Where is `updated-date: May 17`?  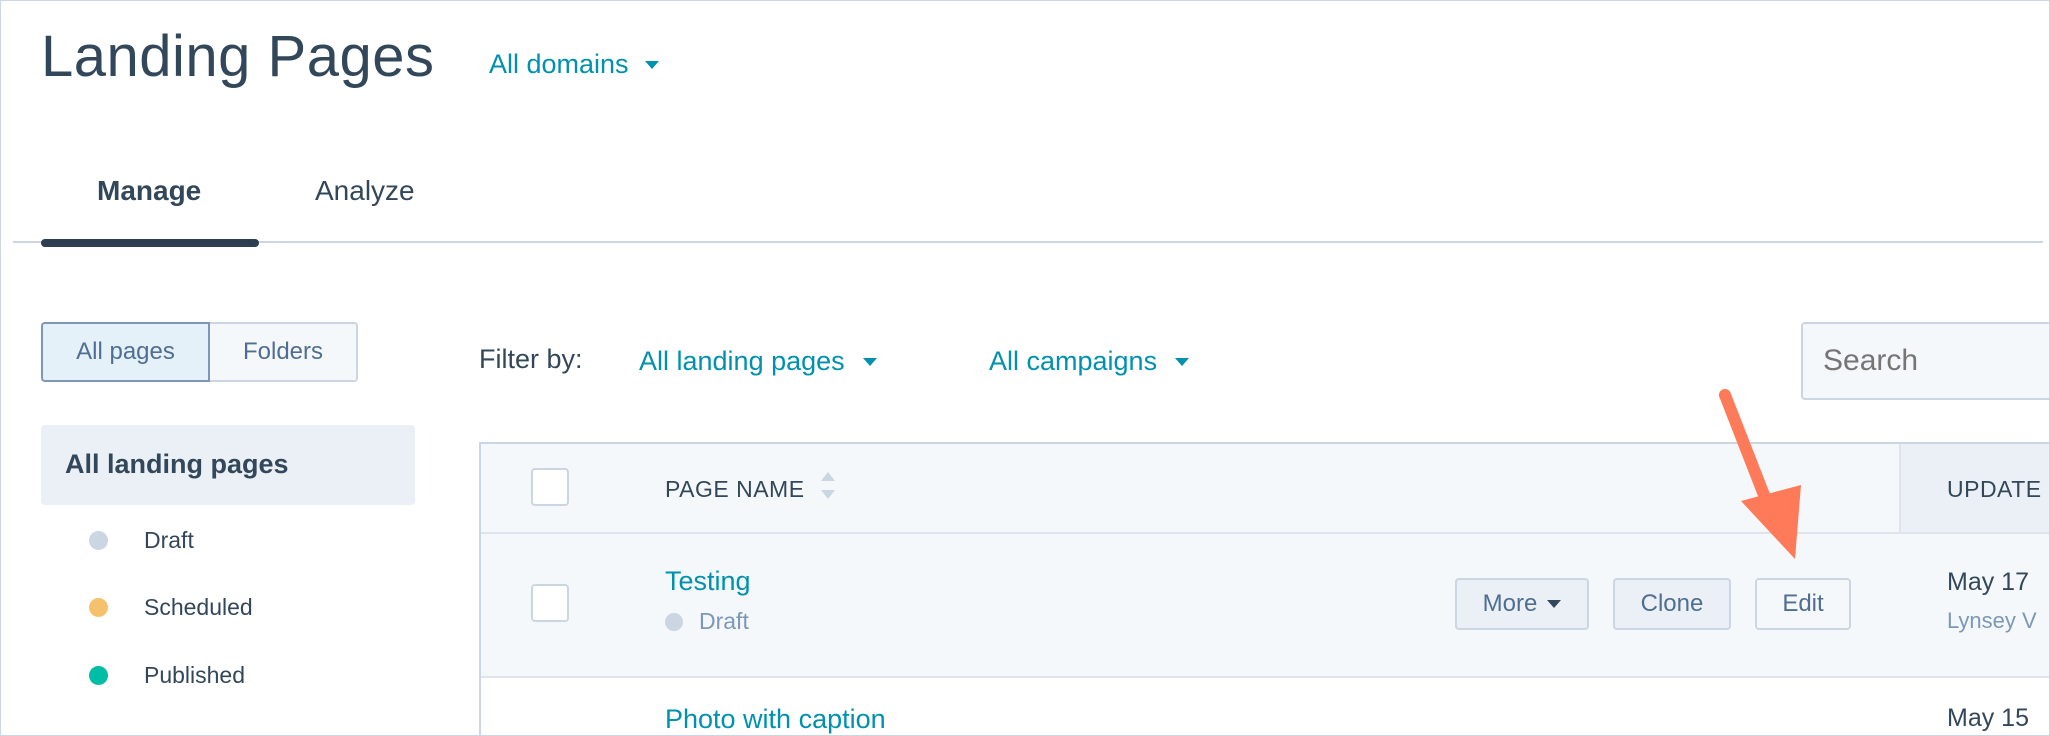
updated-date: May 17 is located at coordinates (1988, 582).